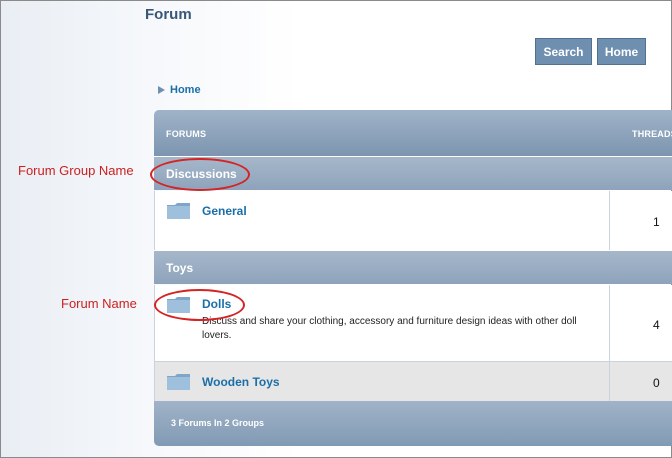 This screenshot has width=672, height=458. Describe the element at coordinates (218, 423) in the screenshot. I see `forum-summary: 3 Forums In 2 Groups` at that location.